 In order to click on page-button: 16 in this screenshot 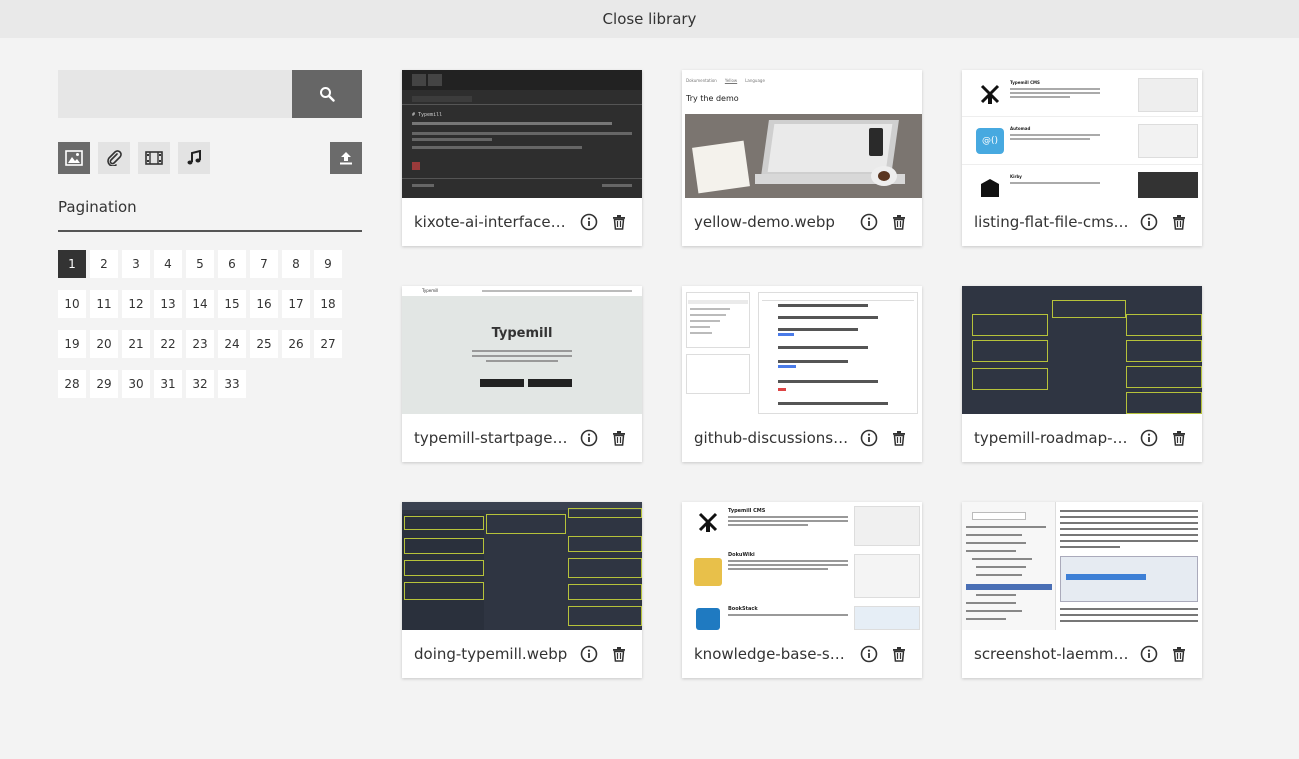, I will do `click(264, 304)`.